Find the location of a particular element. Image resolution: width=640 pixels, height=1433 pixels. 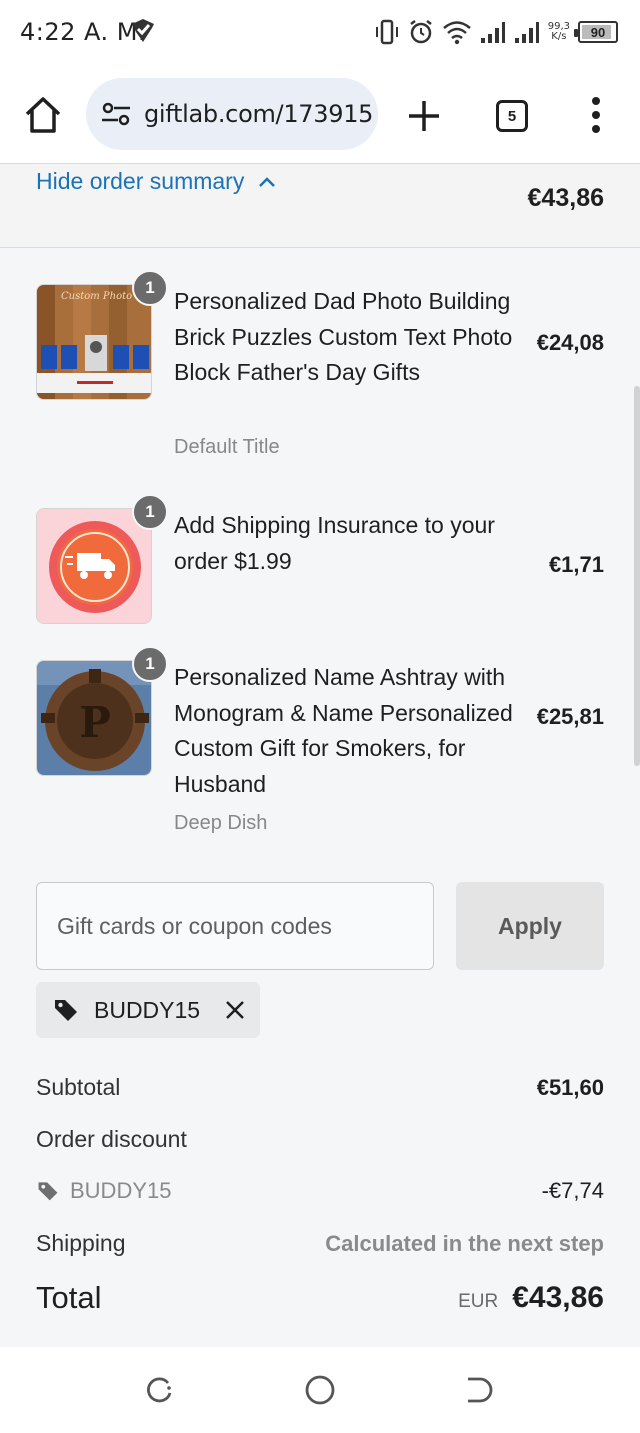

status-icons: 99,3 K/s 90 is located at coordinates (496, 32).